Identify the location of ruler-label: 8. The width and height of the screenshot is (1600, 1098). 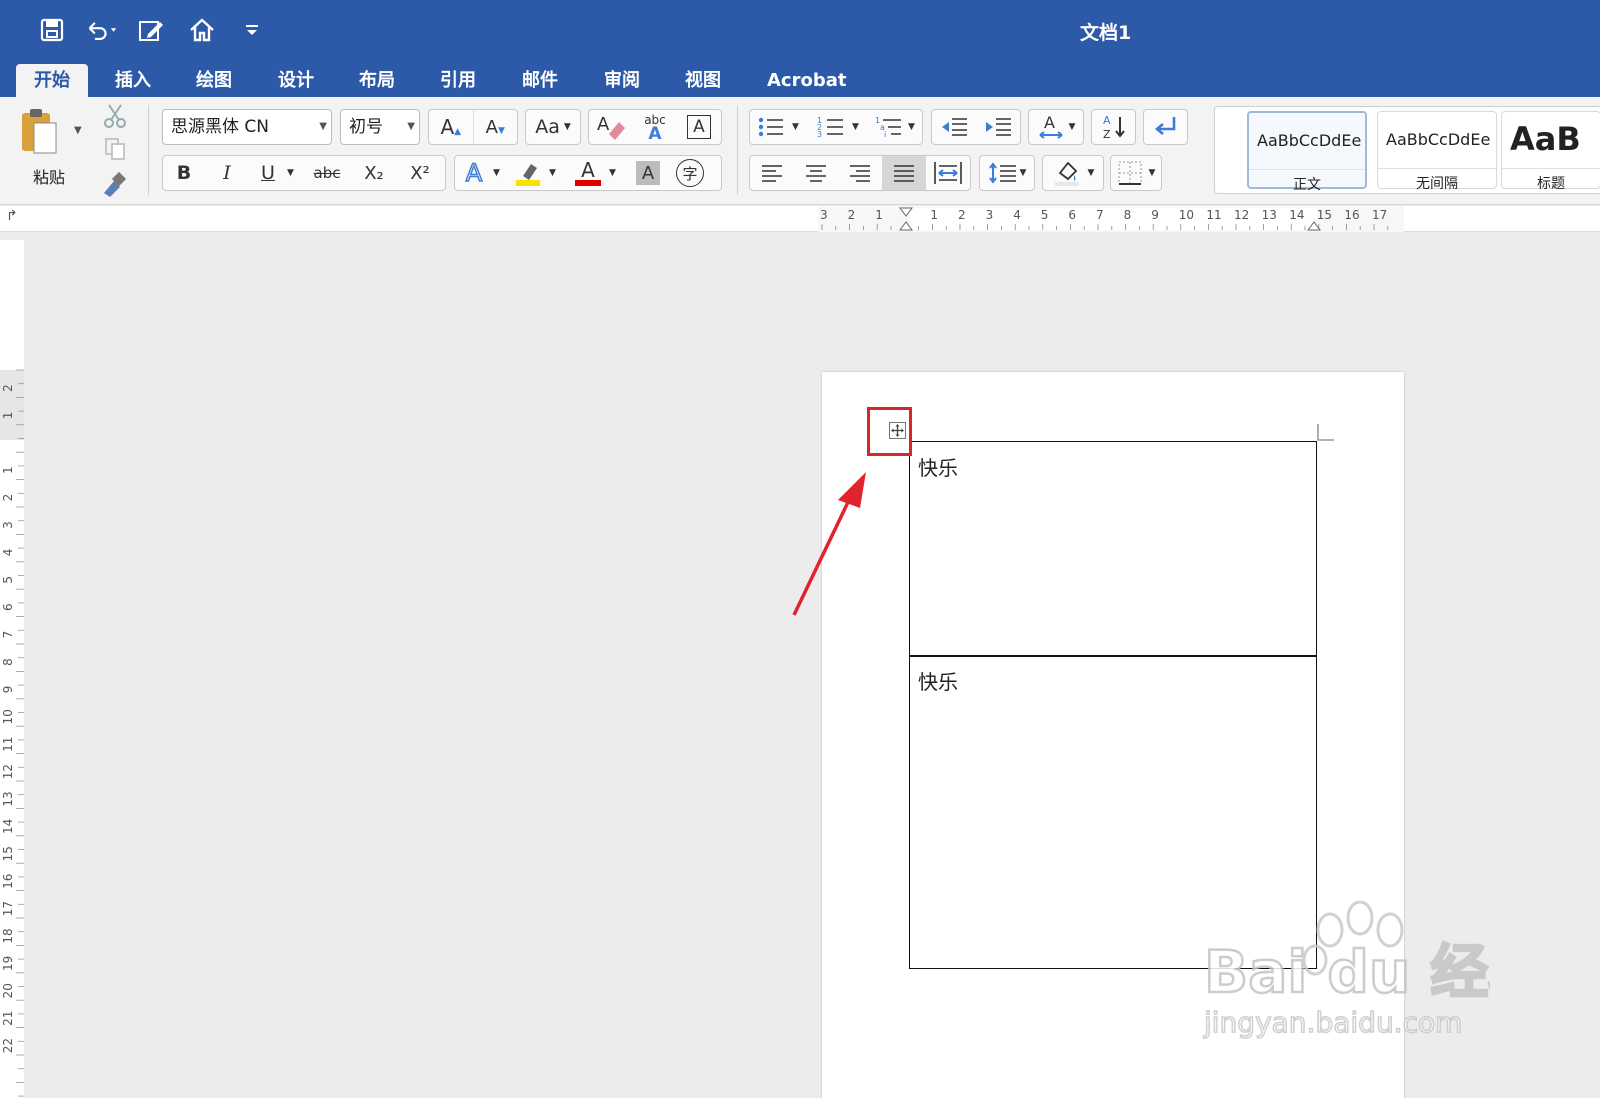
(8, 662).